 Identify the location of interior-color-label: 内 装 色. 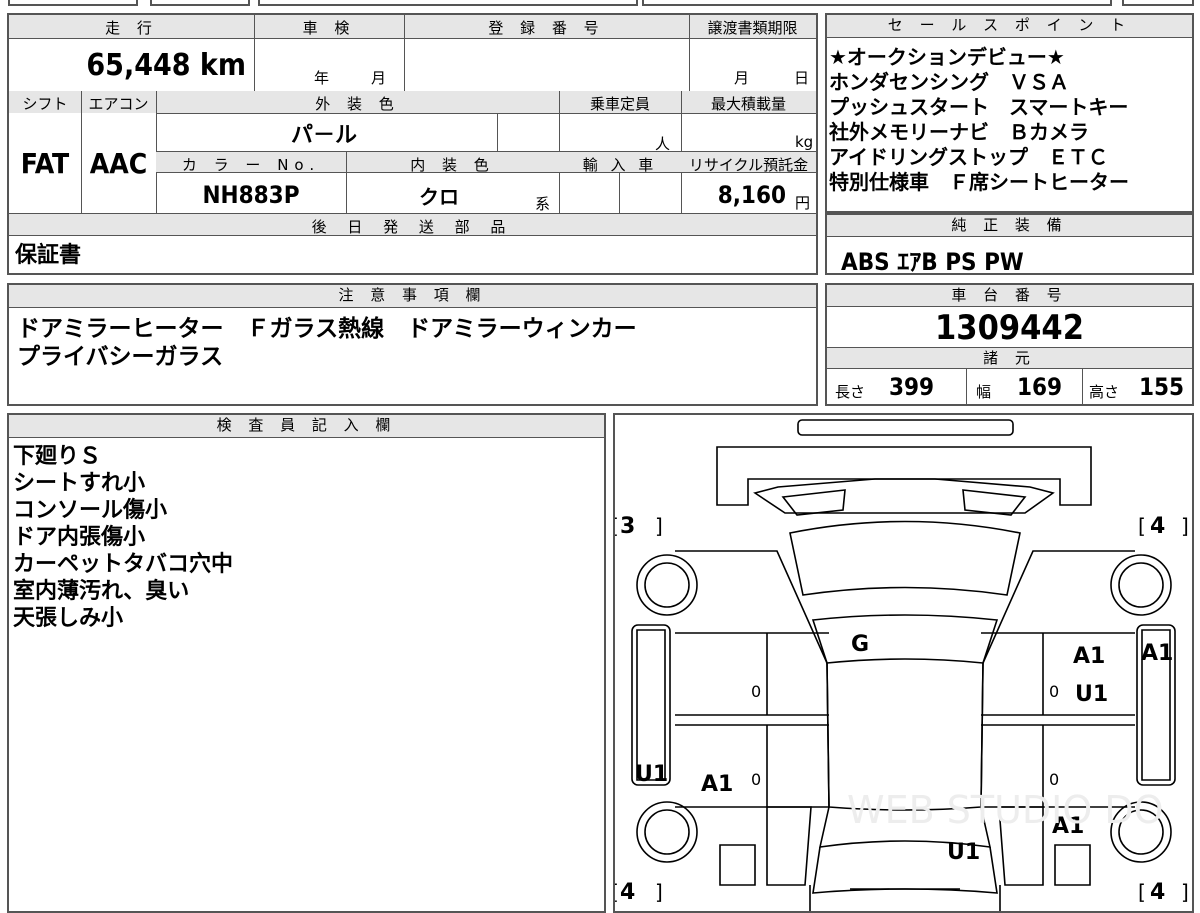
(452, 165).